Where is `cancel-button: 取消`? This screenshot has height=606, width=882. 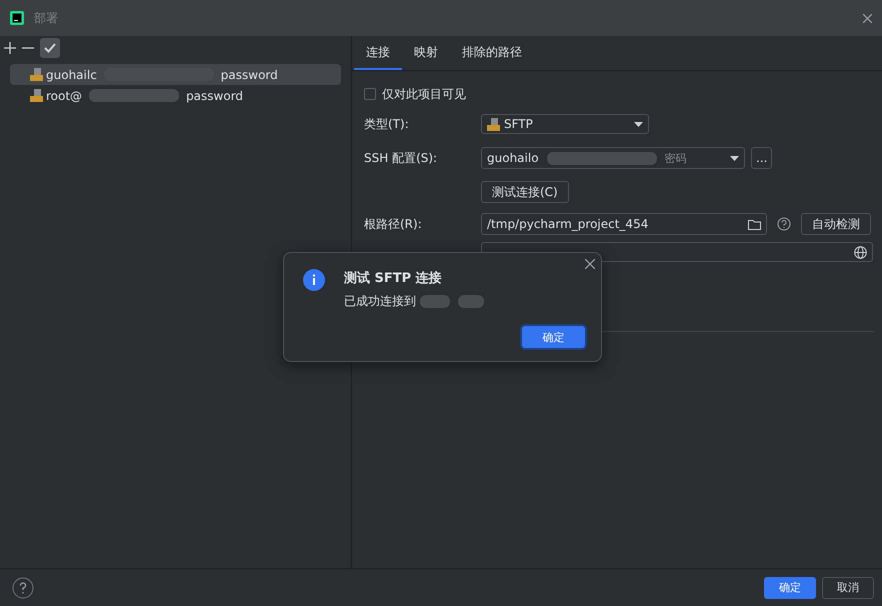
cancel-button: 取消 is located at coordinates (848, 587).